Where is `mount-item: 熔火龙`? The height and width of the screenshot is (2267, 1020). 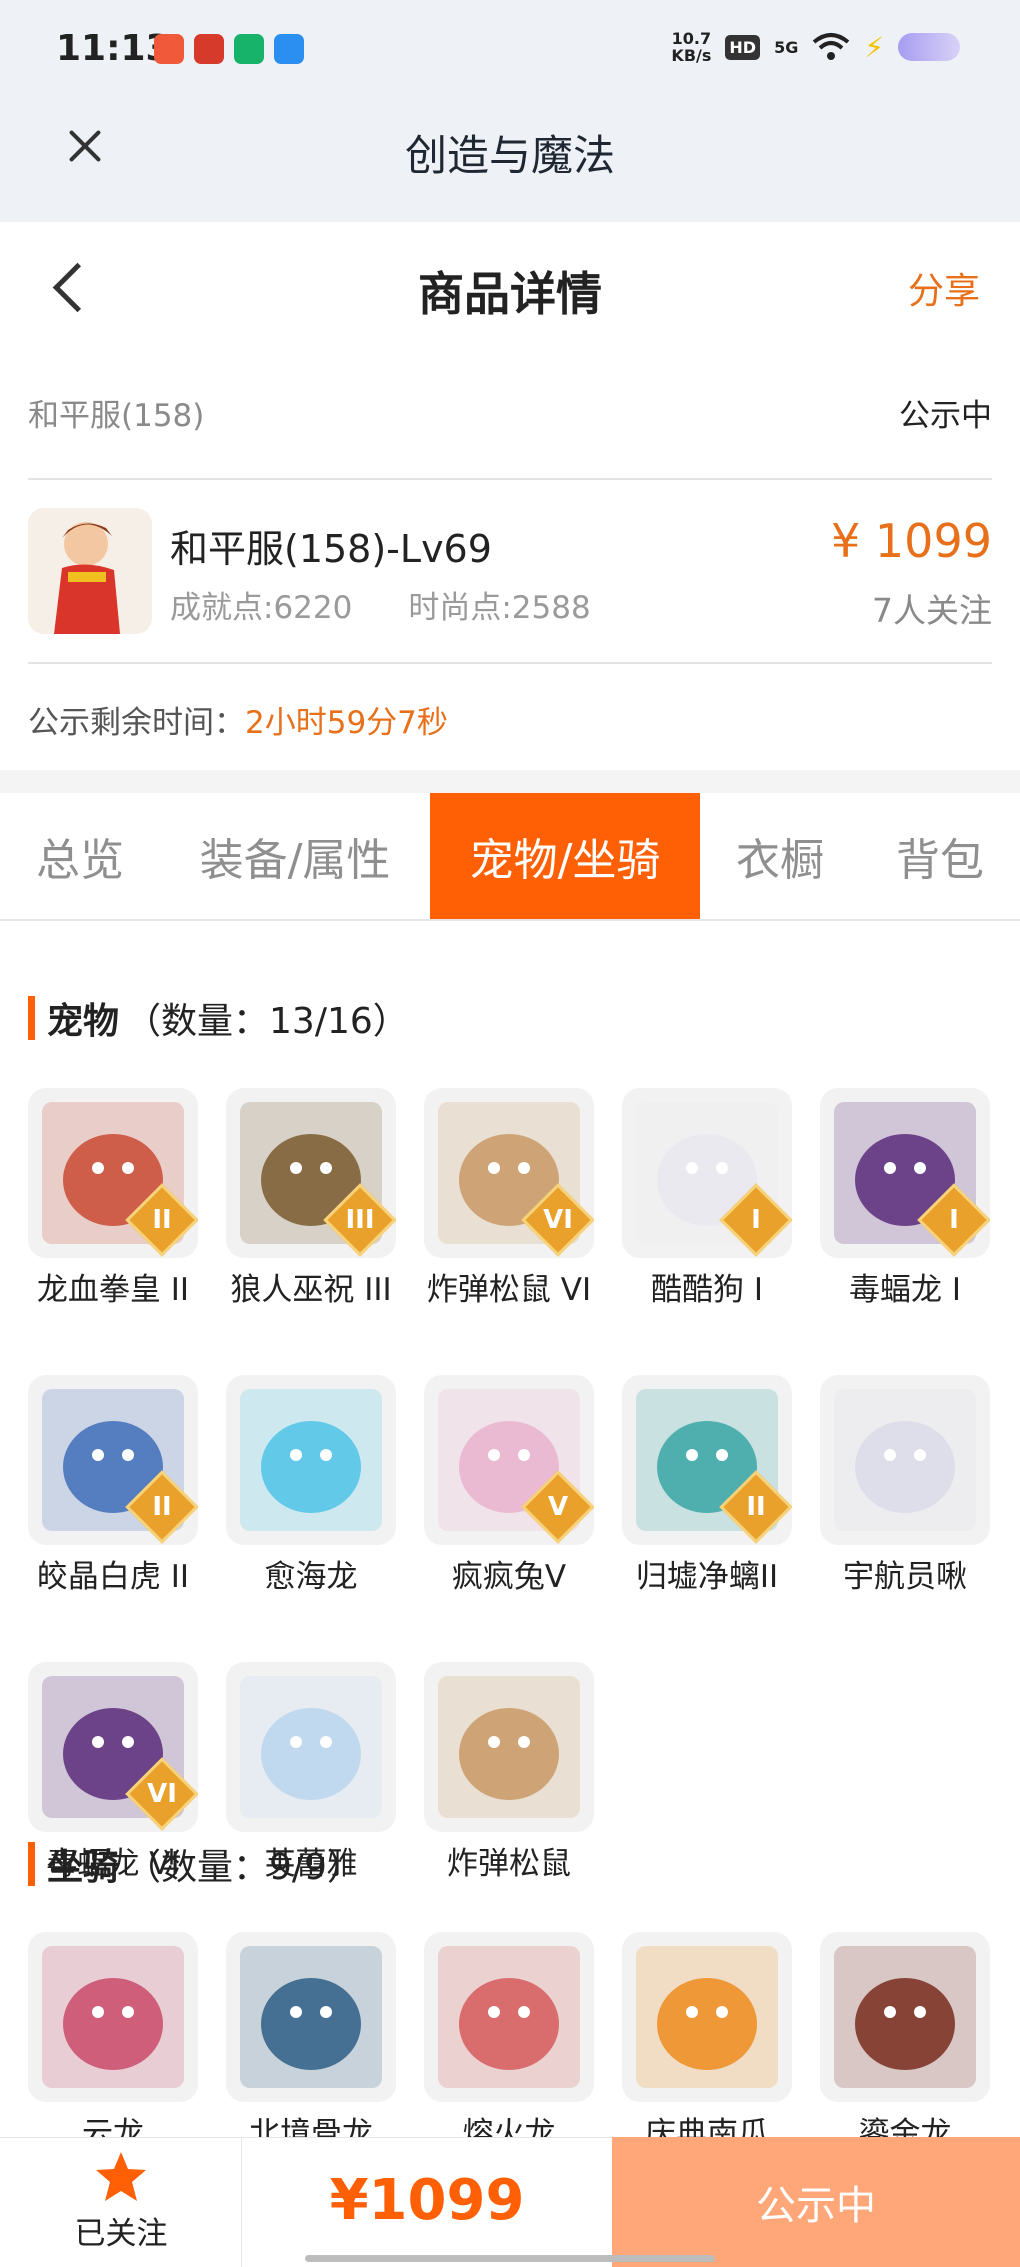 mount-item: 熔火龙 is located at coordinates (509, 2042).